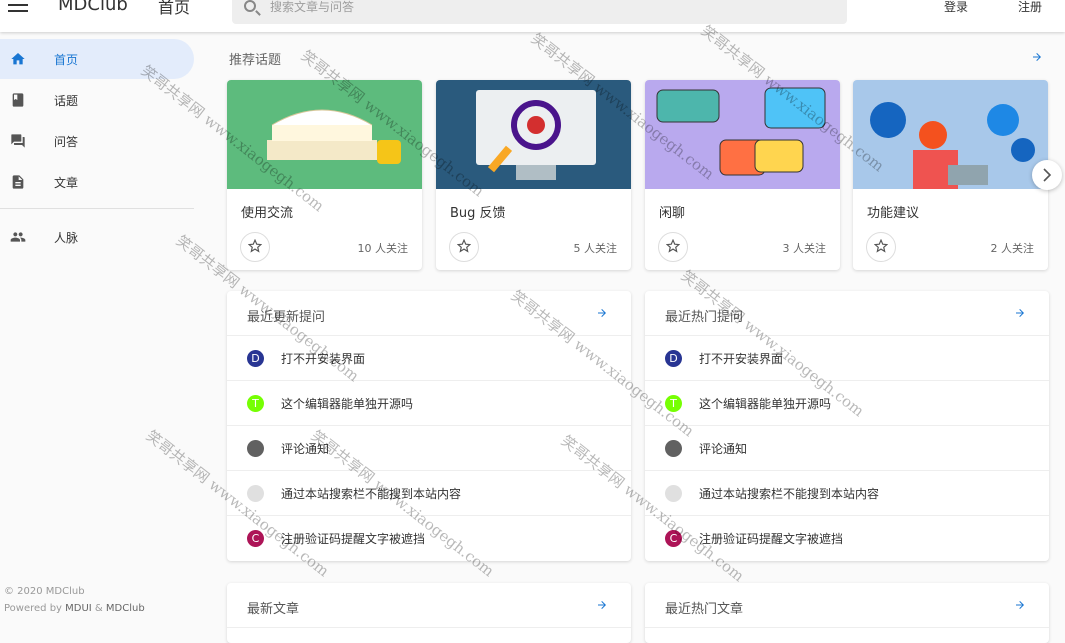  Describe the element at coordinates (286, 317) in the screenshot. I see `card-title: 最近更新提问` at that location.